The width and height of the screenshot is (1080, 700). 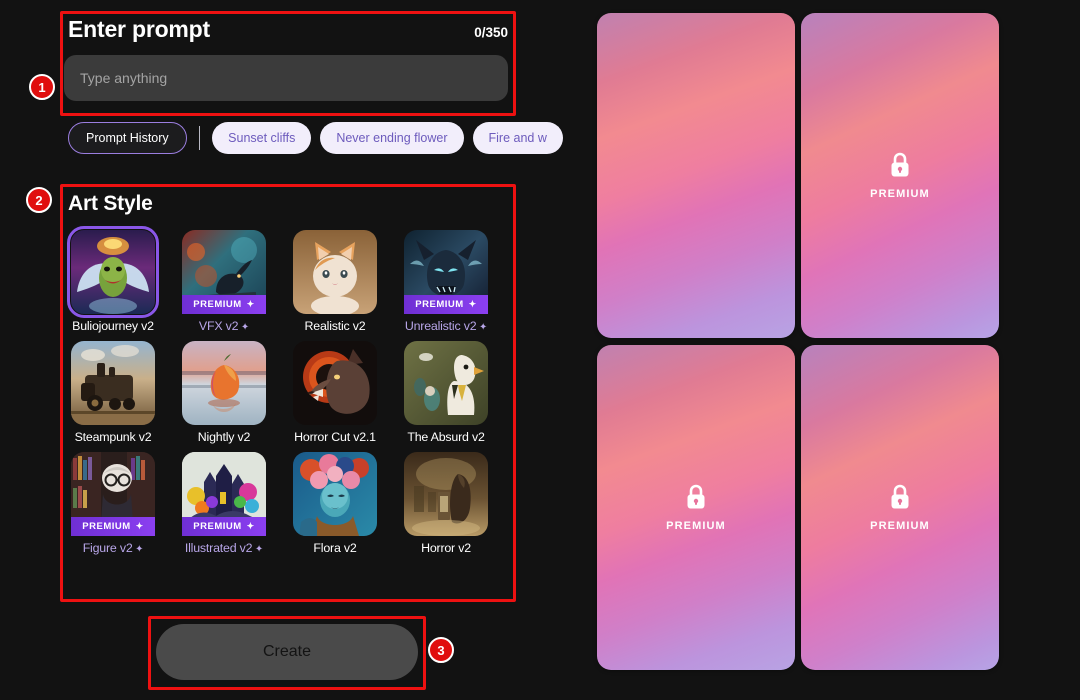 What do you see at coordinates (224, 437) in the screenshot?
I see `art-style-label: Nightly v2` at bounding box center [224, 437].